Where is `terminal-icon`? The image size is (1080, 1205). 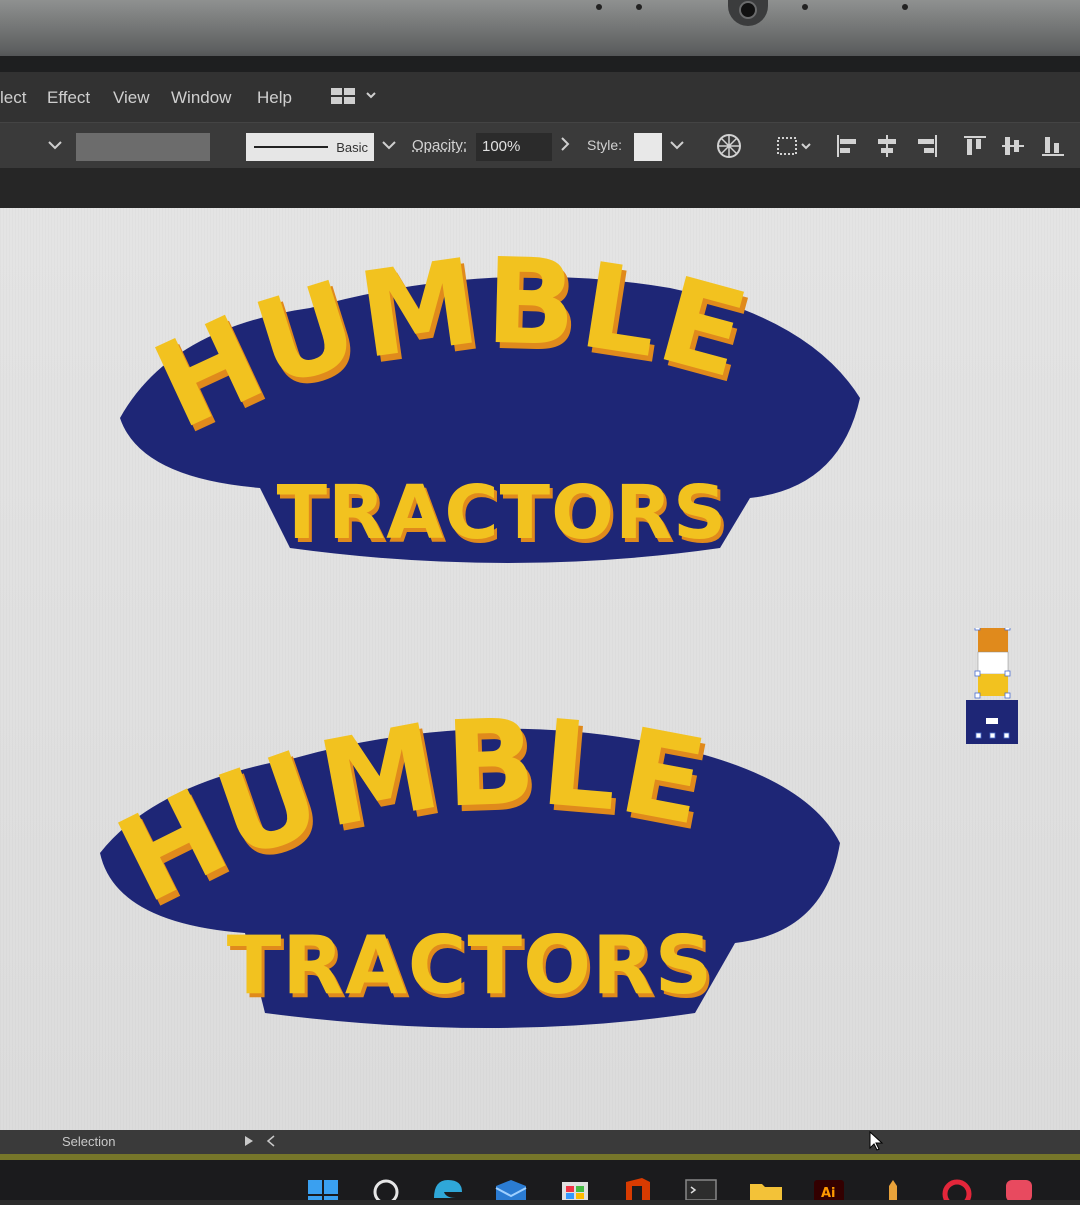
terminal-icon is located at coordinates (701, 1191).